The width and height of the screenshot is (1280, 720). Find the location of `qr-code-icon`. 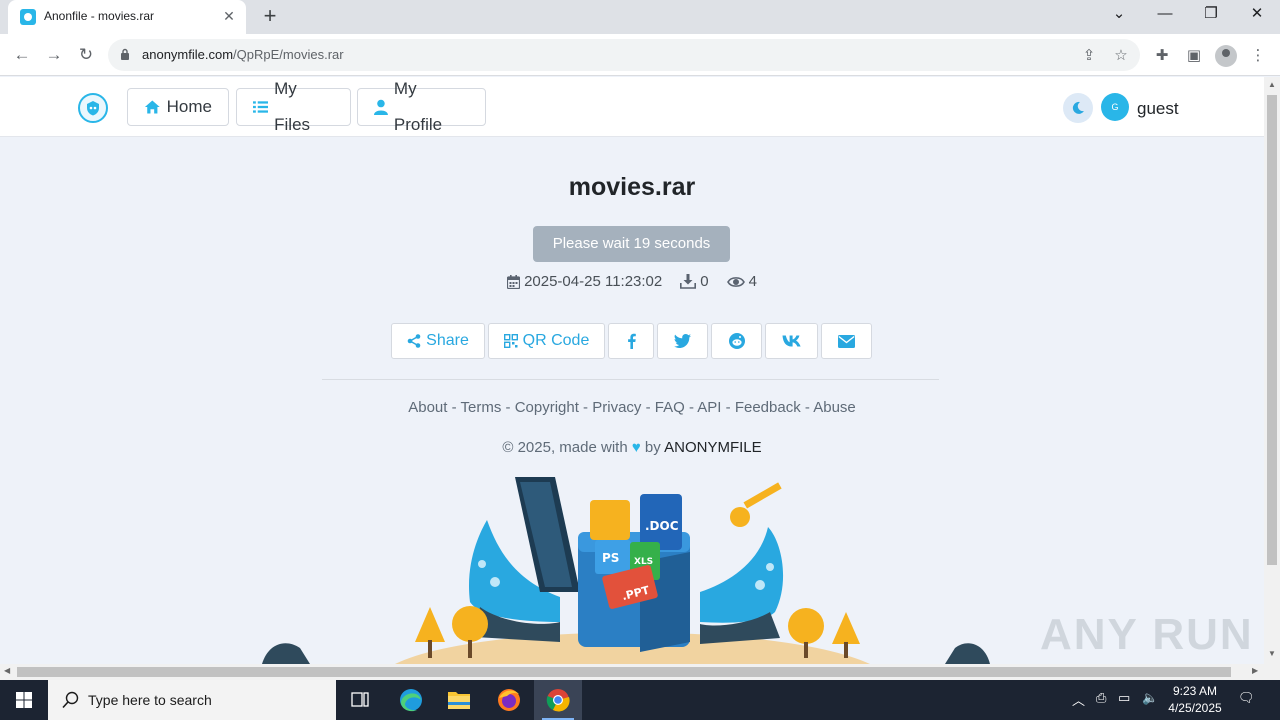

qr-code-icon is located at coordinates (510, 341).